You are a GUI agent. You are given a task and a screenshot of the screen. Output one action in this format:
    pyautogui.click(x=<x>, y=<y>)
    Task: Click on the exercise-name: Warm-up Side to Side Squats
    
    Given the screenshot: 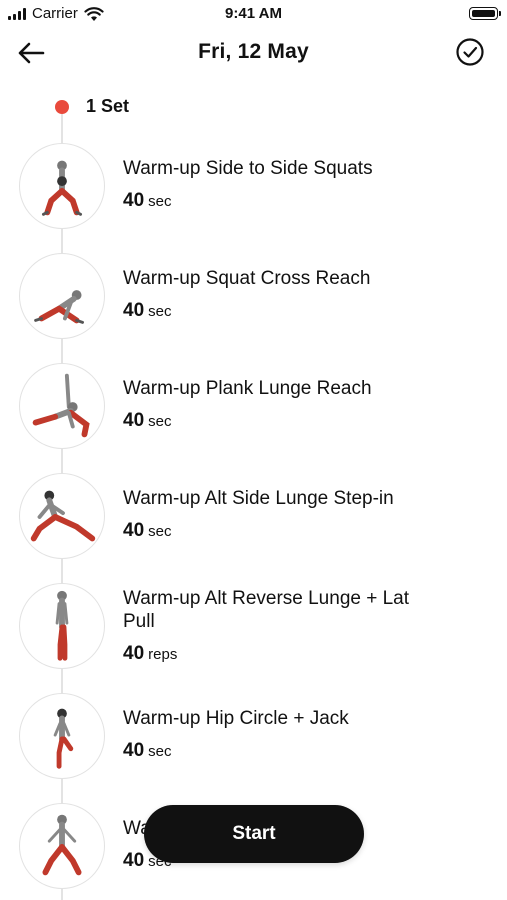 What is the action you would take?
    pyautogui.click(x=248, y=168)
    